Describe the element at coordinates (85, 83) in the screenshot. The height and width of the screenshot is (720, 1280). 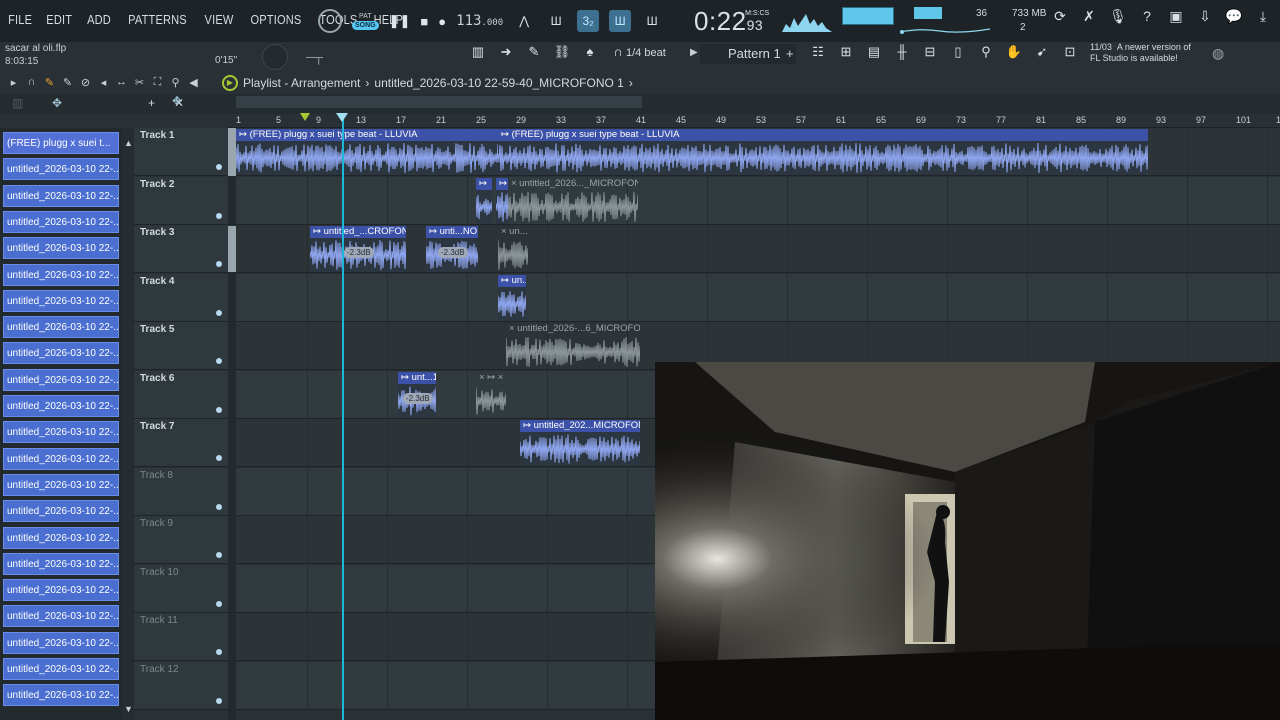
I see `delete-icon: ⊘` at that location.